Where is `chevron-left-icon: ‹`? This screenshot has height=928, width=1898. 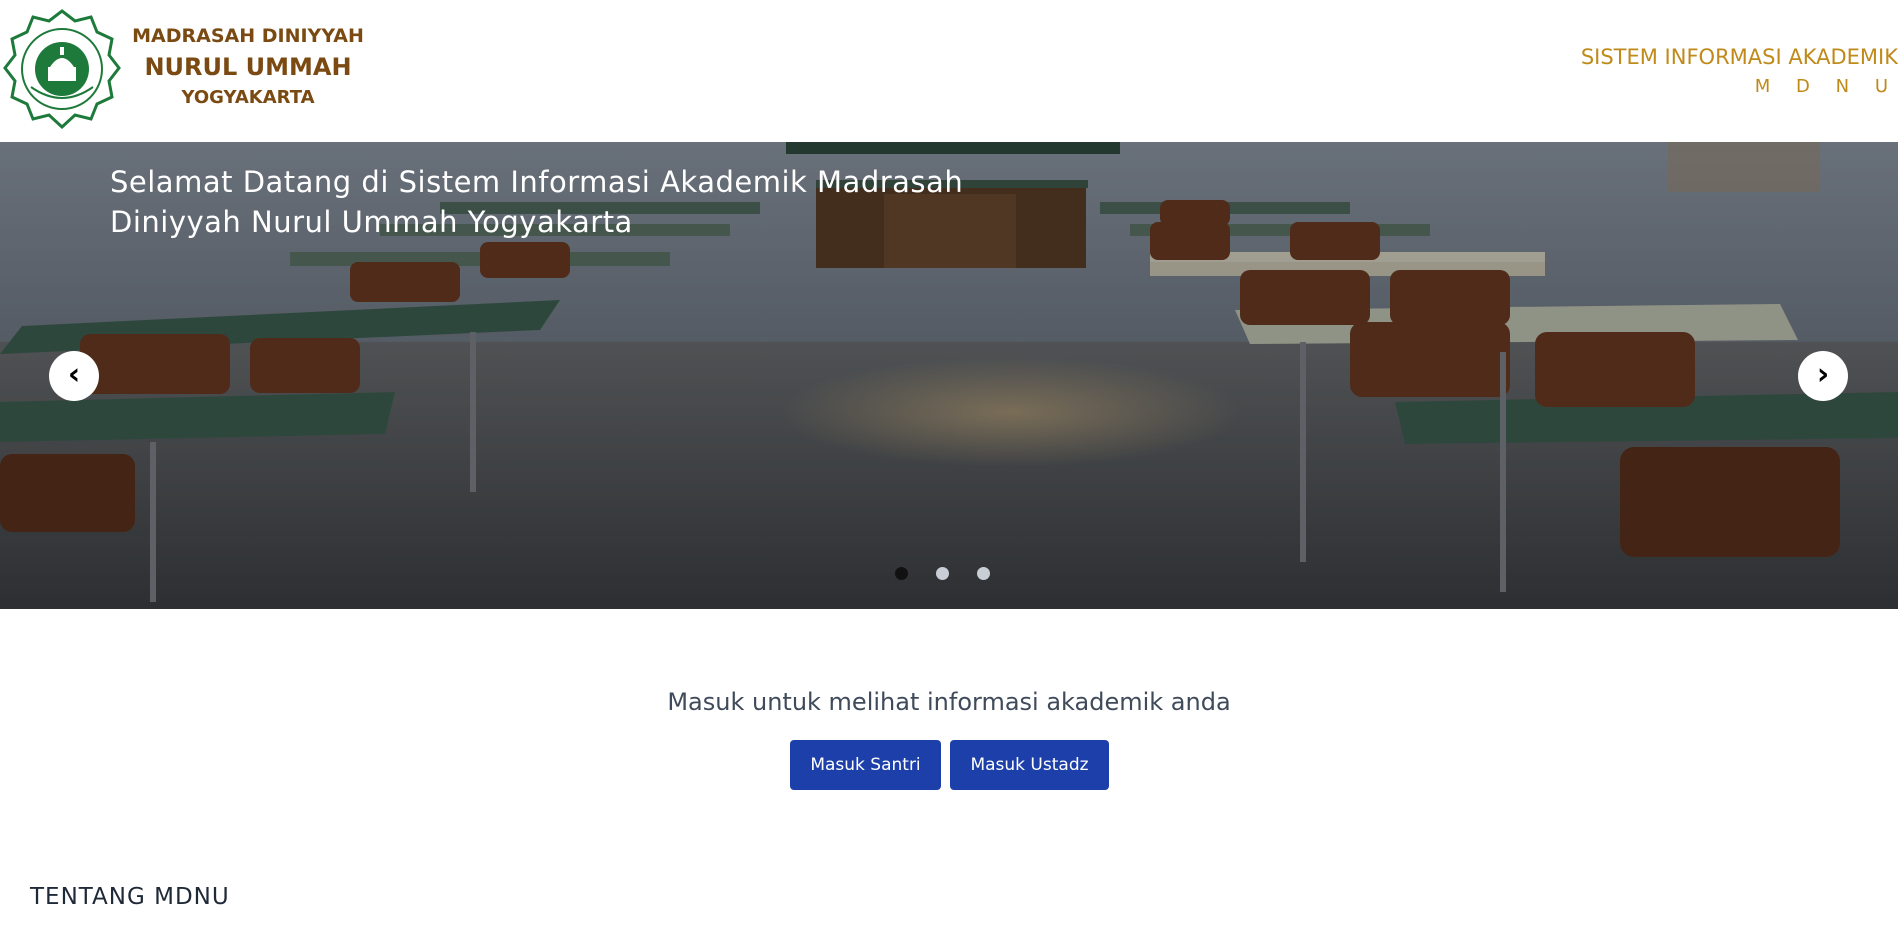
chevron-left-icon: ‹ is located at coordinates (74, 374).